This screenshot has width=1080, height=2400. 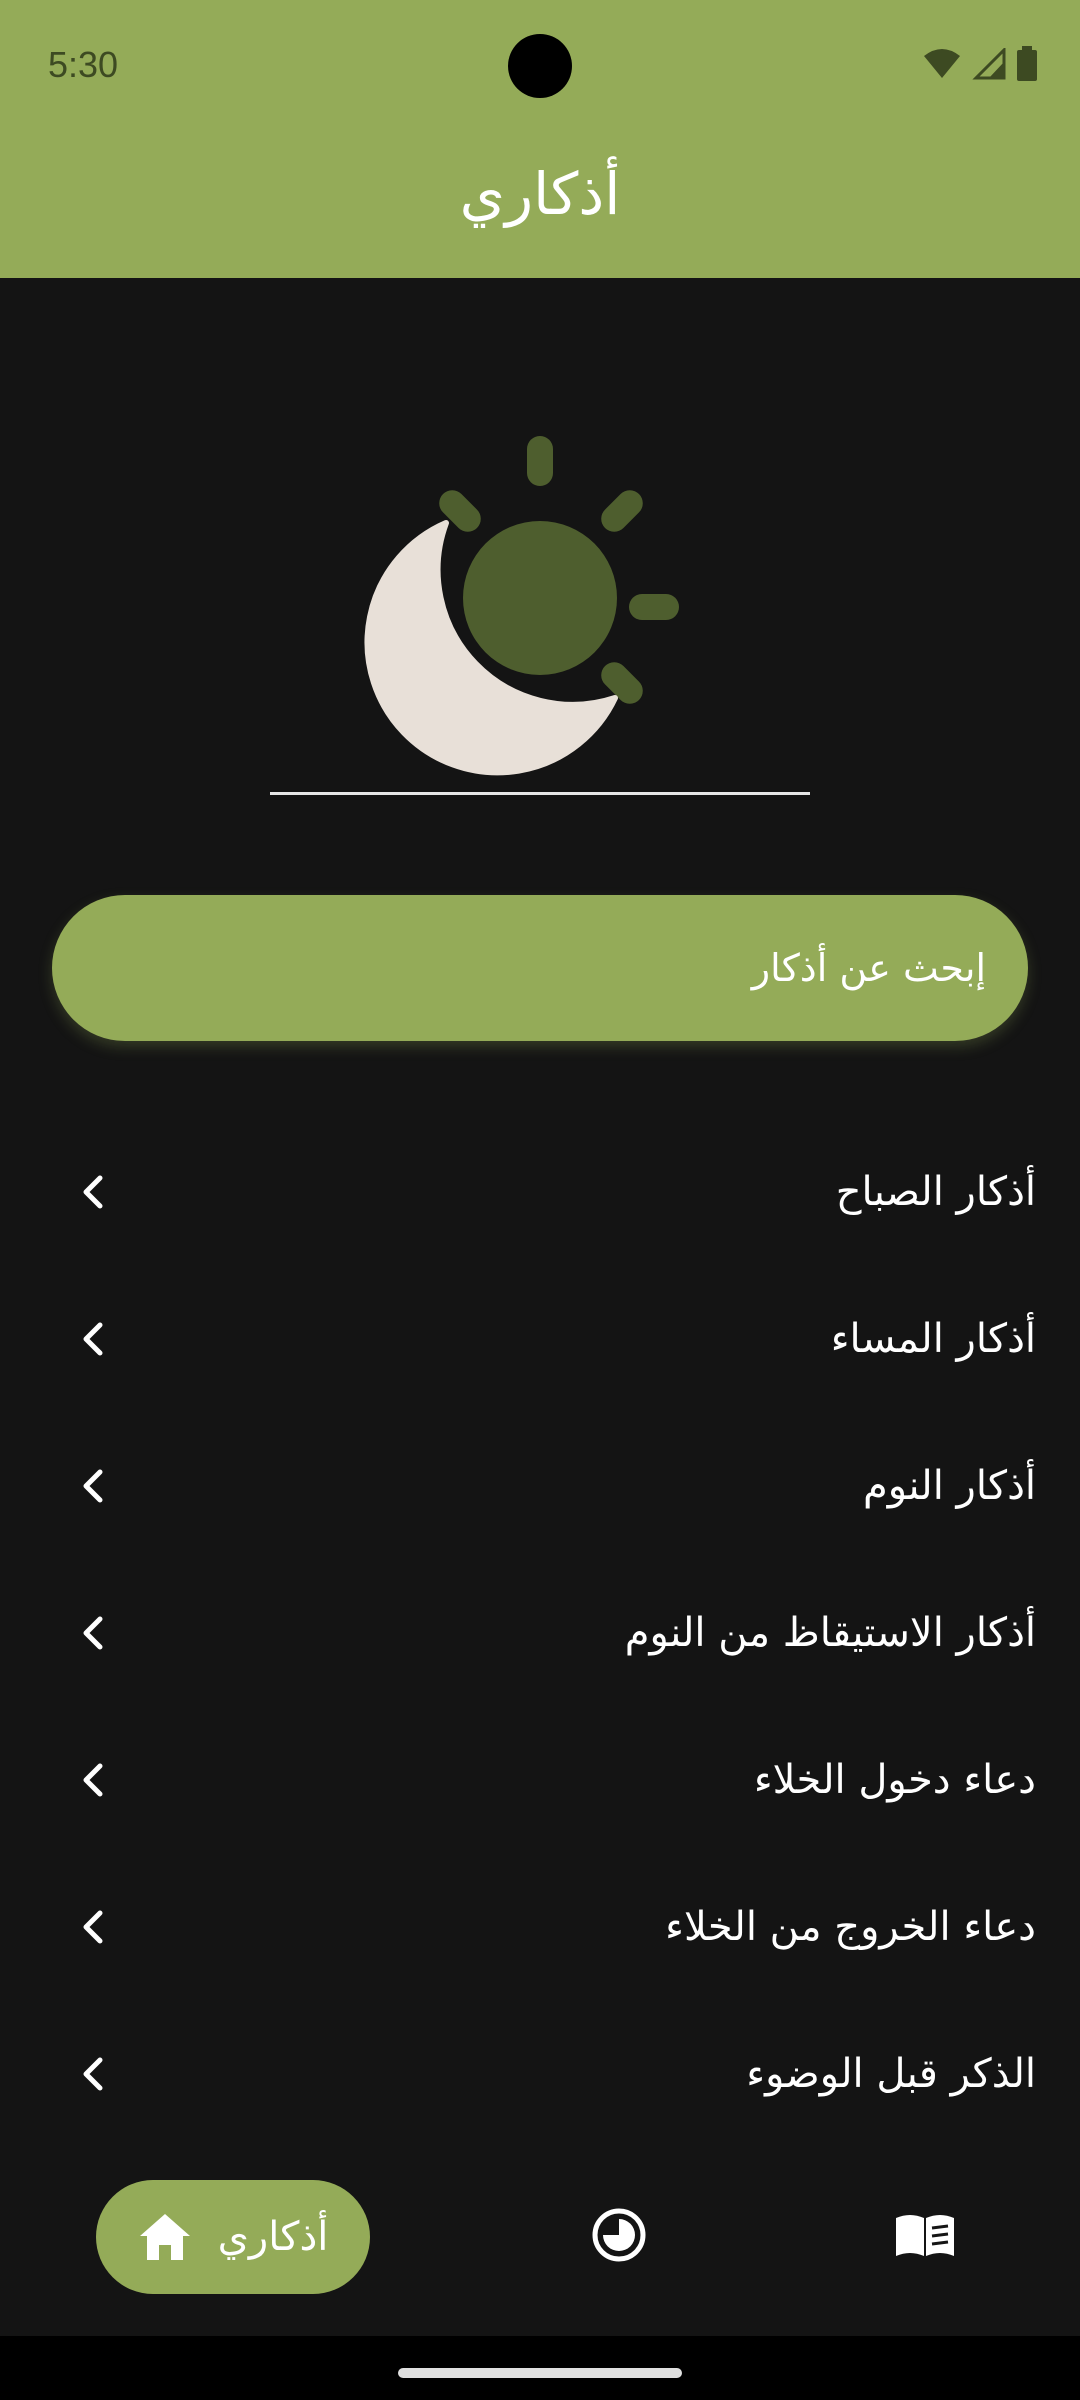 What do you see at coordinates (540, 793) in the screenshot?
I see `hero-divider` at bounding box center [540, 793].